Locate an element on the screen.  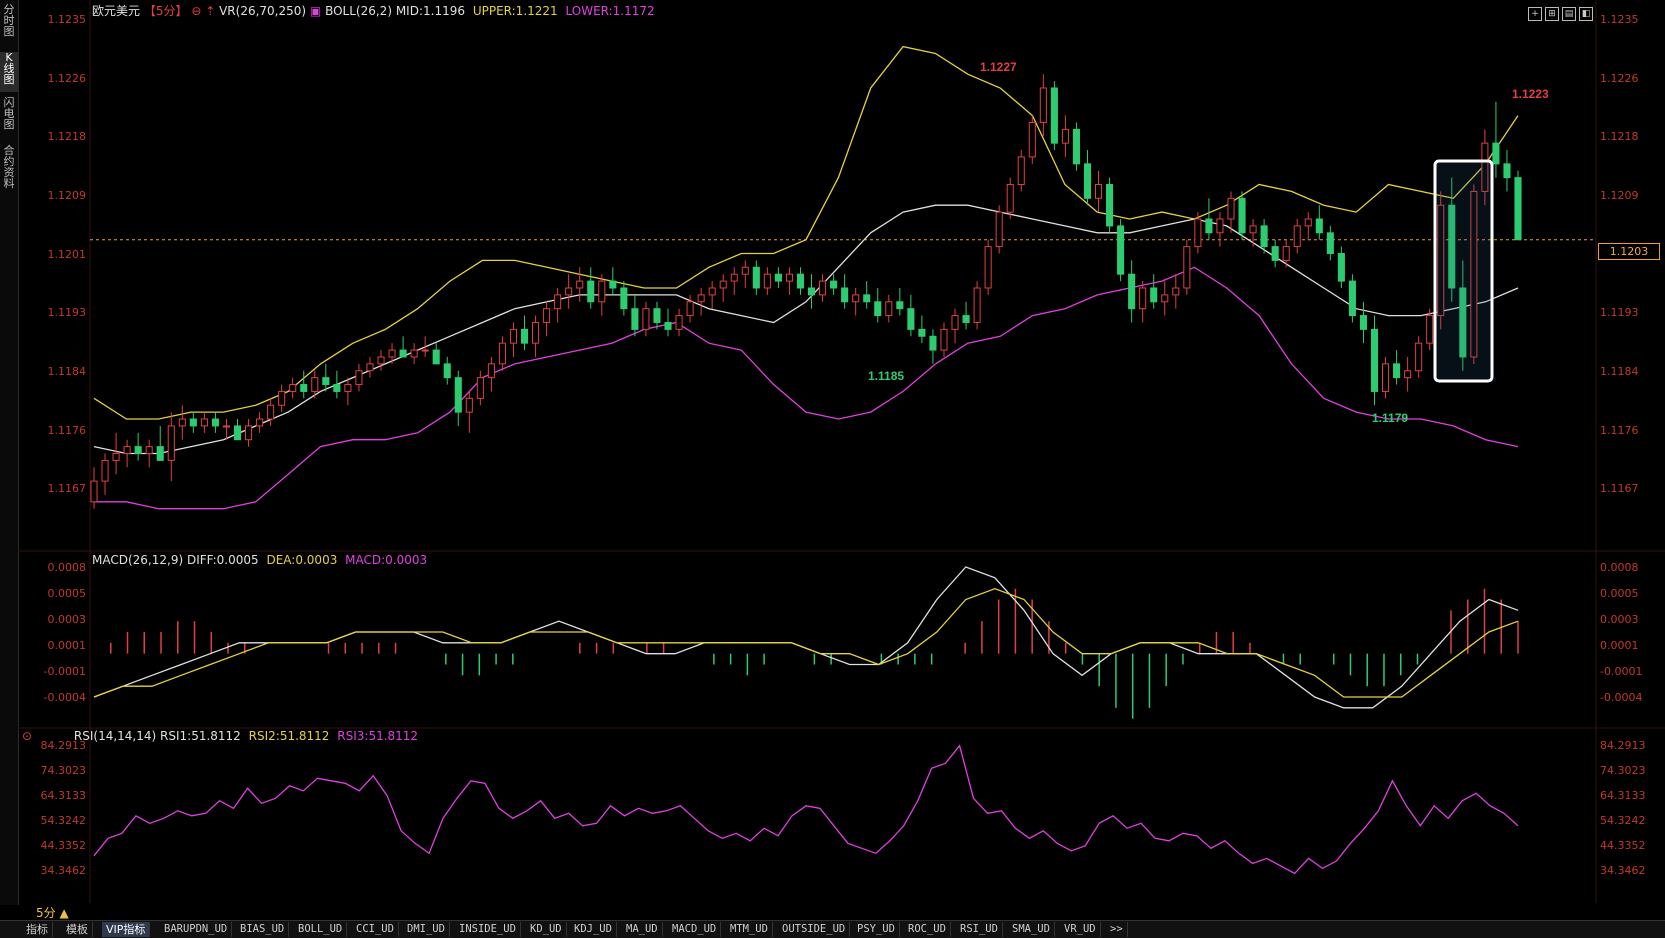
tab-cci: CCI_UD is located at coordinates (375, 929).